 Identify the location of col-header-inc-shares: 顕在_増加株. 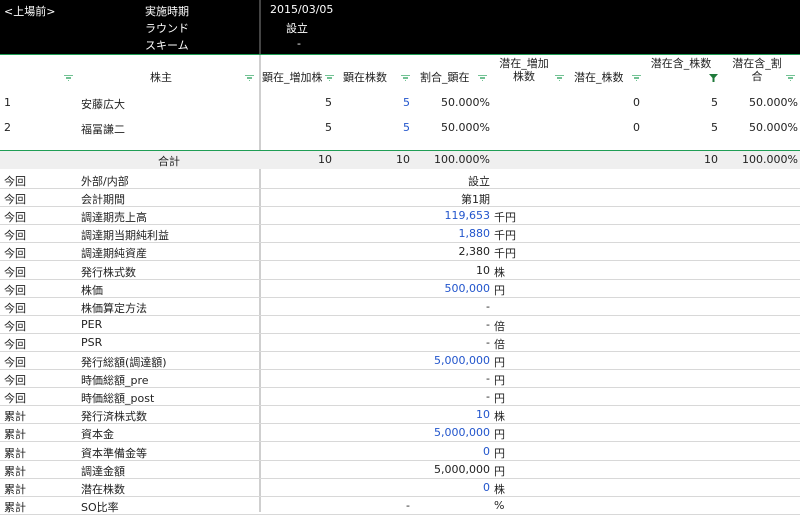
(292, 77).